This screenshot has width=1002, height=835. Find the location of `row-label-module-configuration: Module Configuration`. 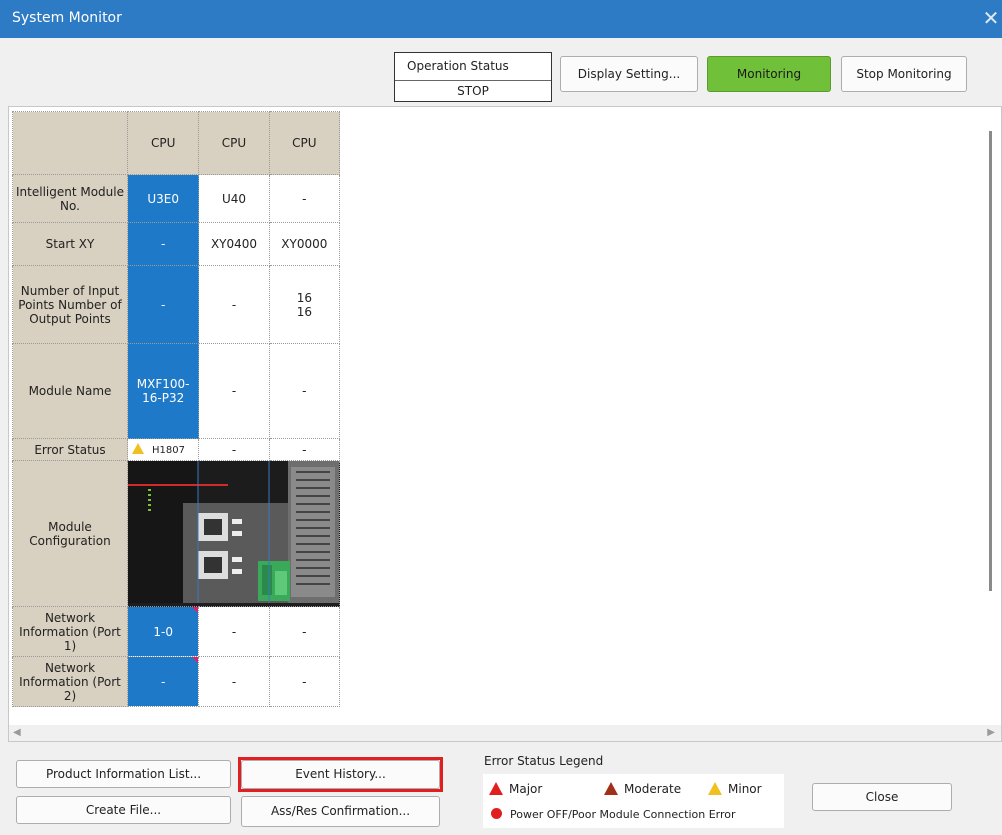

row-label-module-configuration: Module Configuration is located at coordinates (70, 533).